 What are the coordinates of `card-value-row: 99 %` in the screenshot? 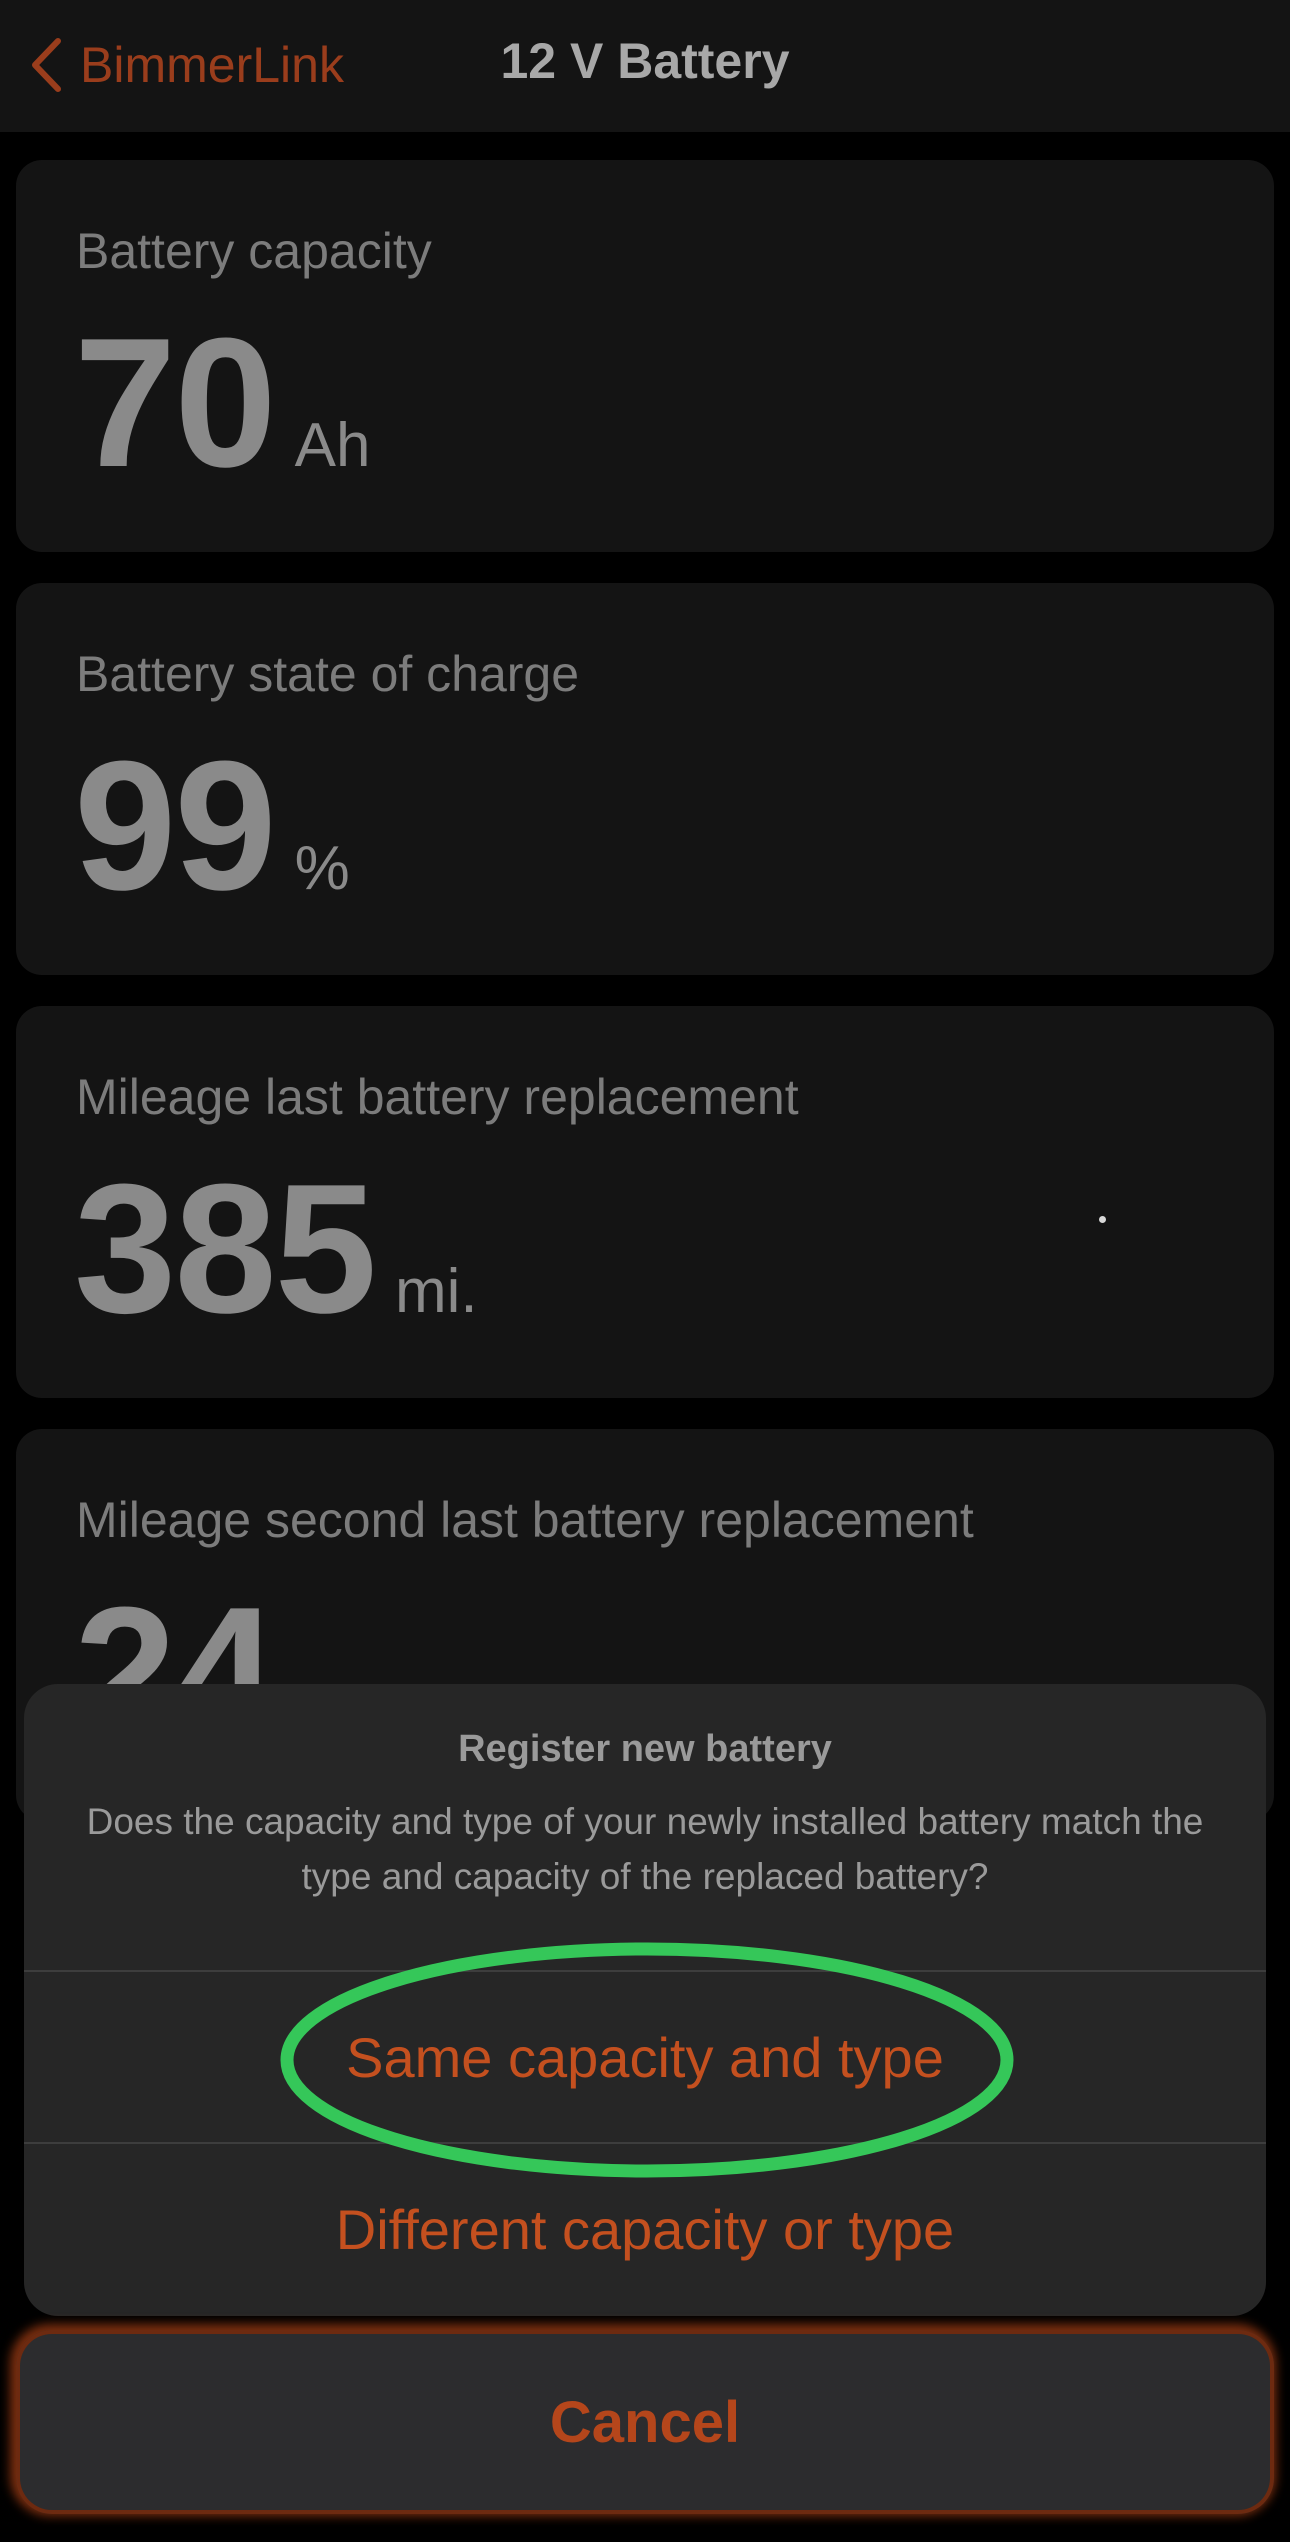 It's located at (212, 825).